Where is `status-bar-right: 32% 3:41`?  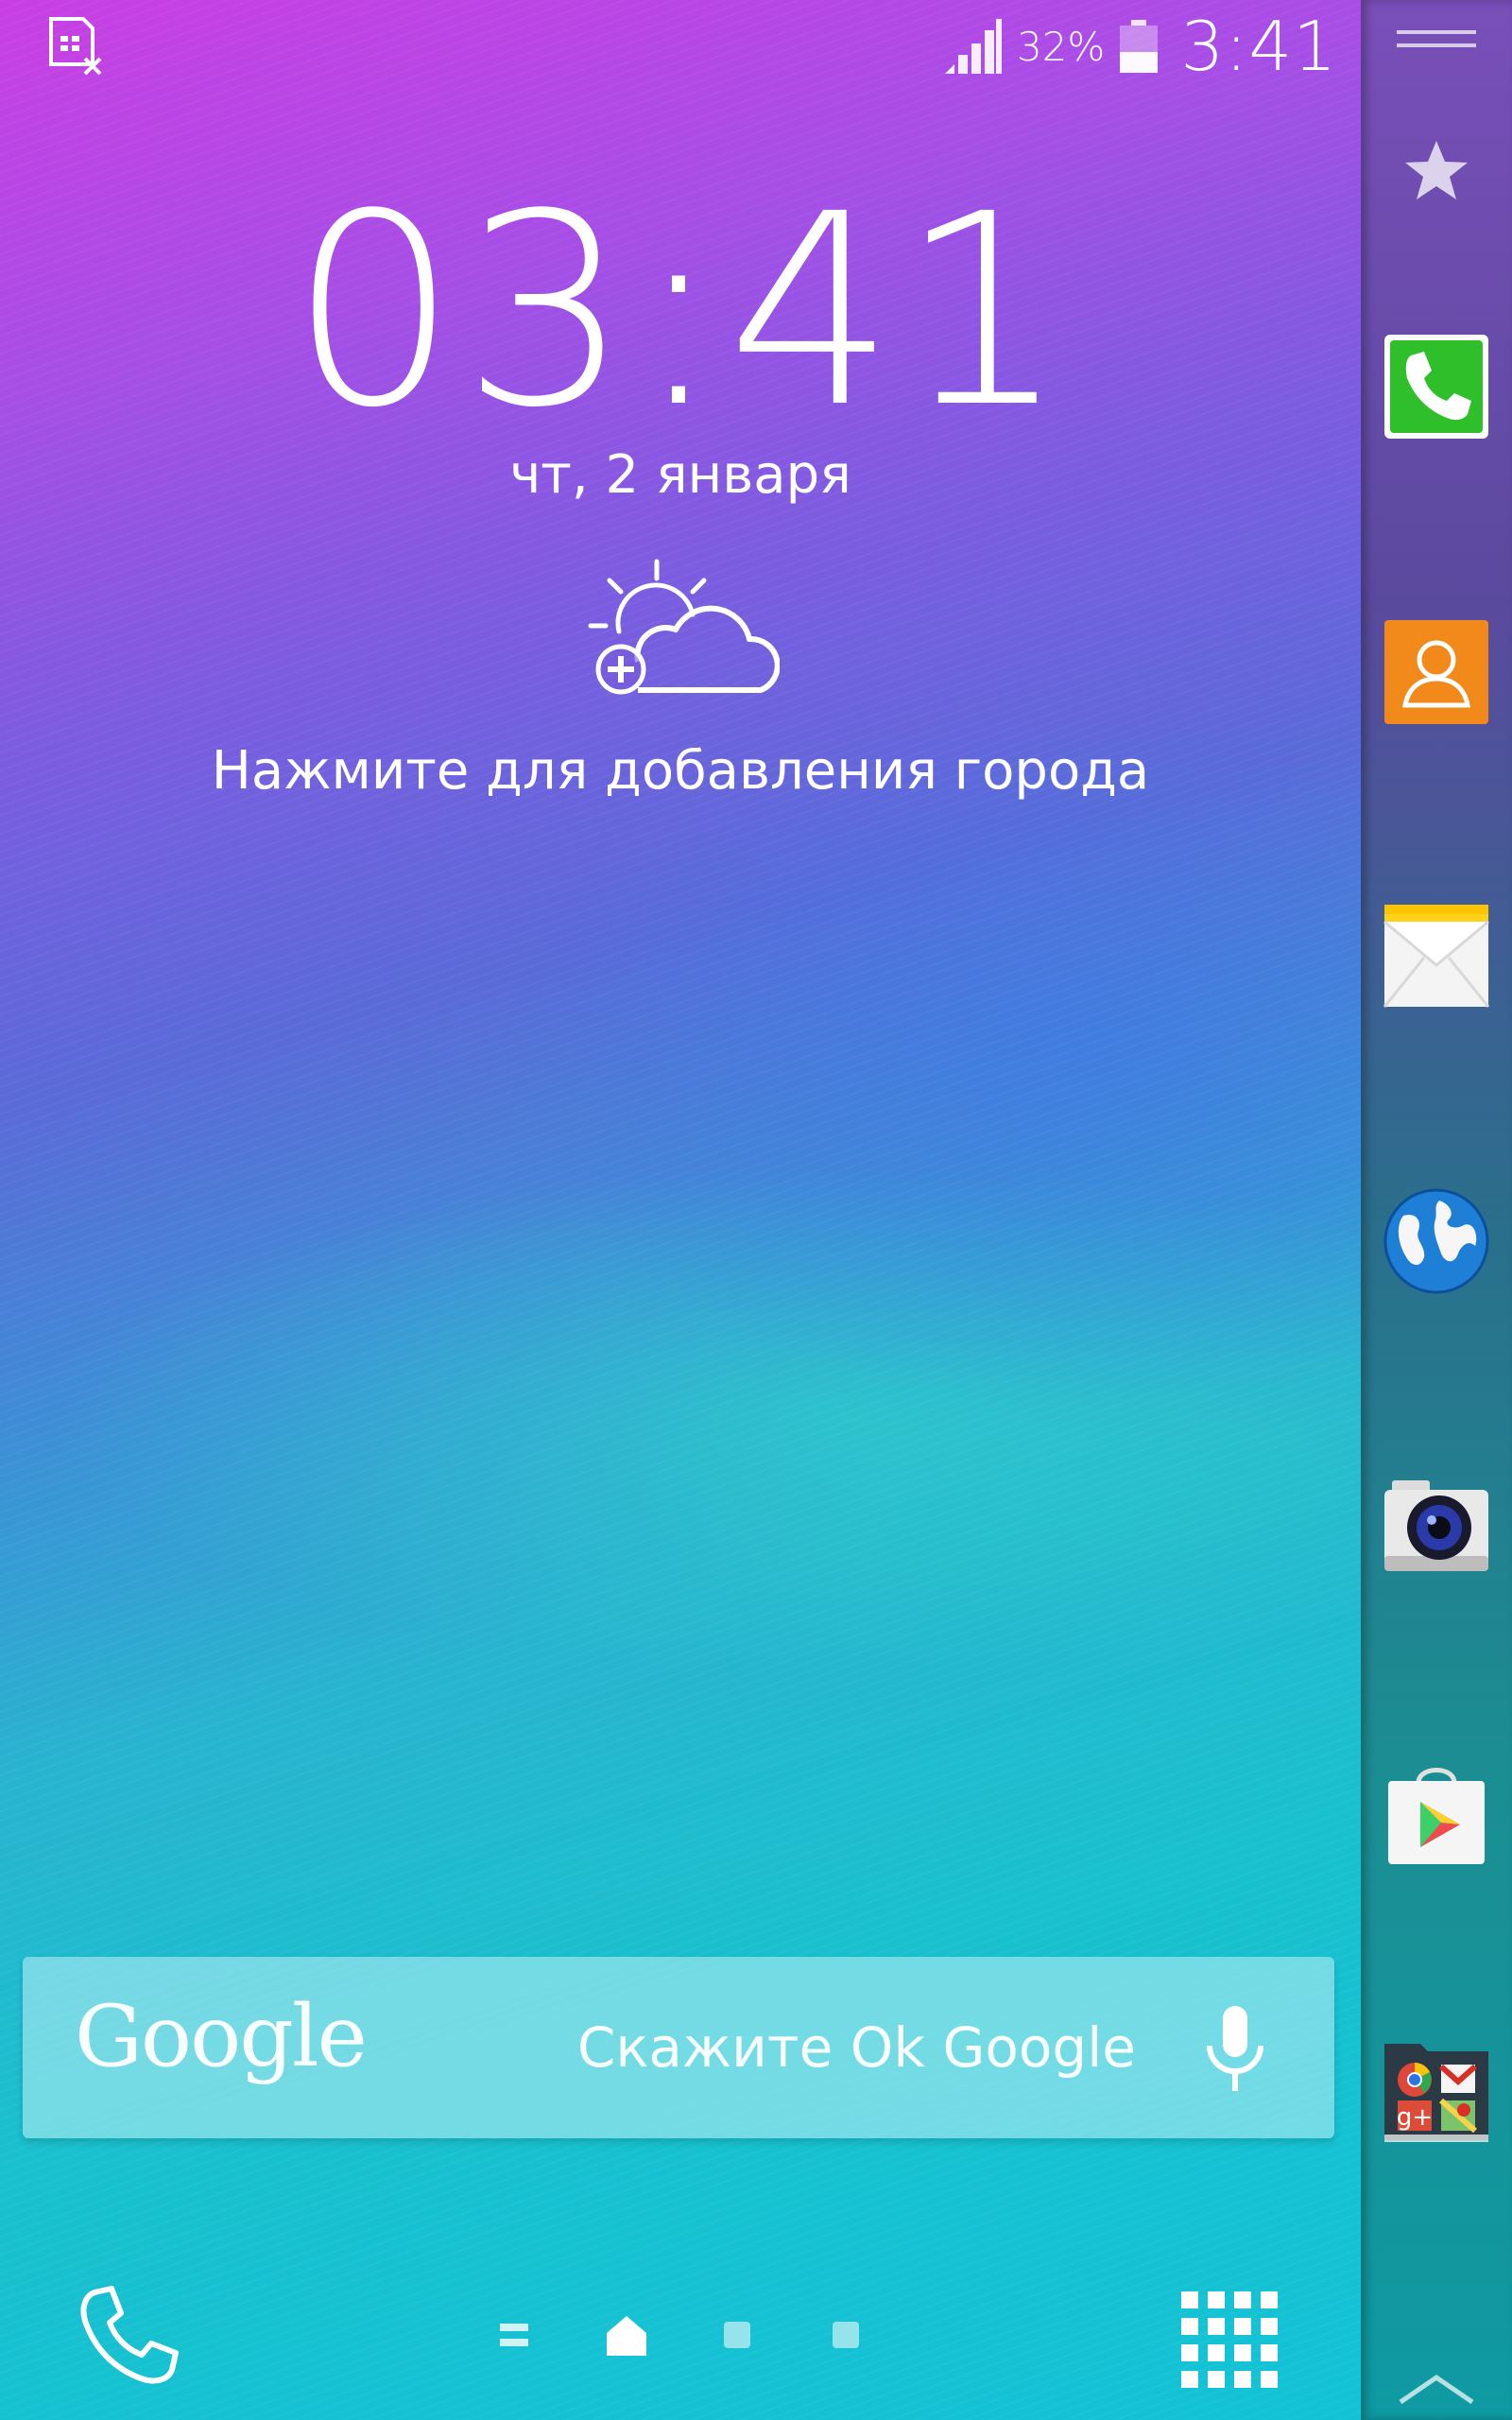 status-bar-right: 32% 3:41 is located at coordinates (1139, 46).